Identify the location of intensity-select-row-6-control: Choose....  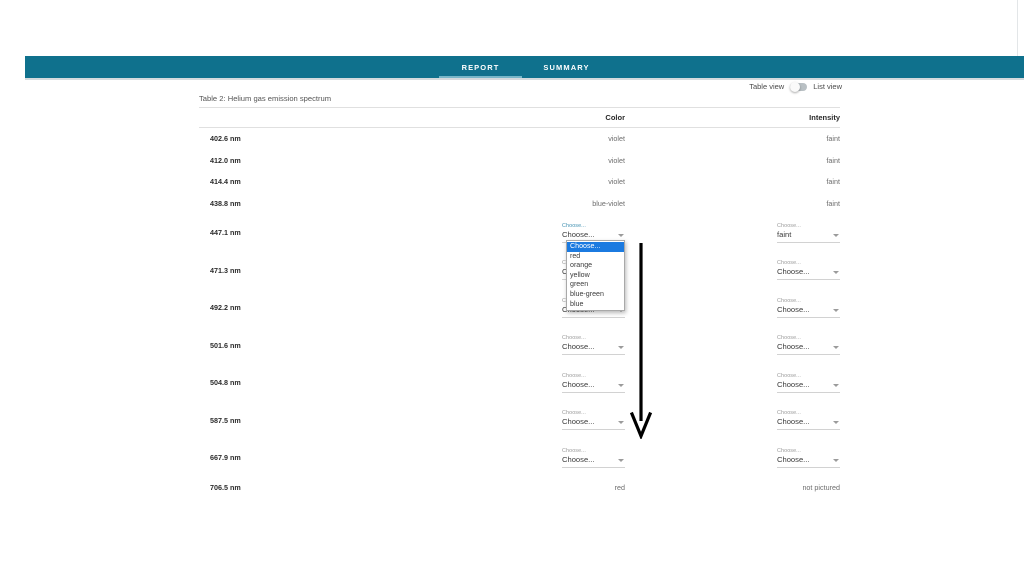
(808, 311).